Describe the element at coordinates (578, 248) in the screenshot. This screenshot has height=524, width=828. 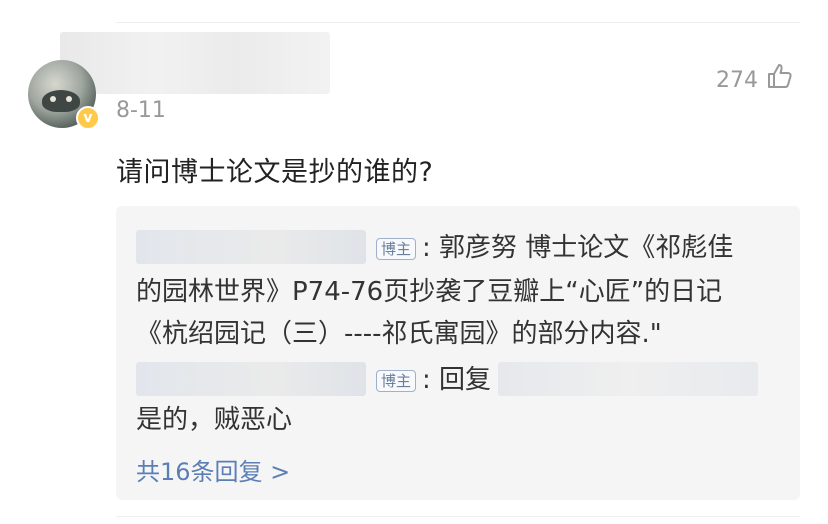
I see `reply-text: : 郭彦努 博士论文《祁彪佳` at that location.